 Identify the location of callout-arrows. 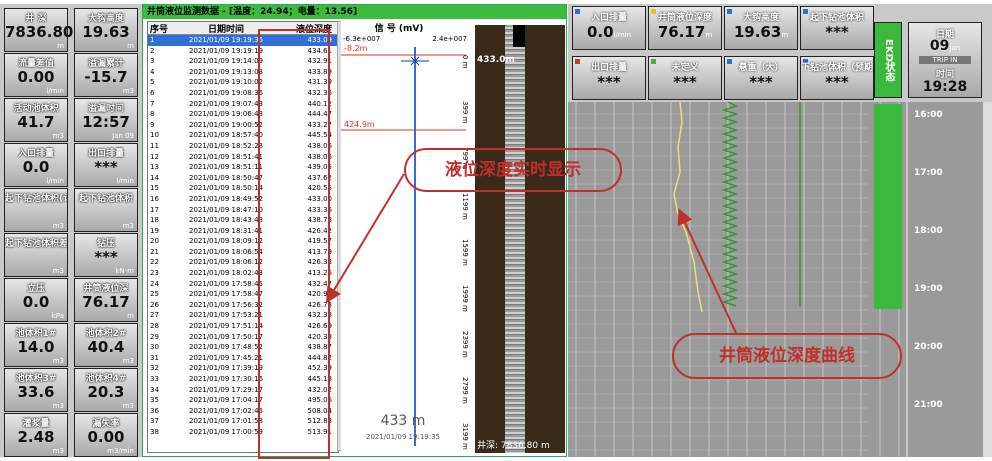
(531, 253).